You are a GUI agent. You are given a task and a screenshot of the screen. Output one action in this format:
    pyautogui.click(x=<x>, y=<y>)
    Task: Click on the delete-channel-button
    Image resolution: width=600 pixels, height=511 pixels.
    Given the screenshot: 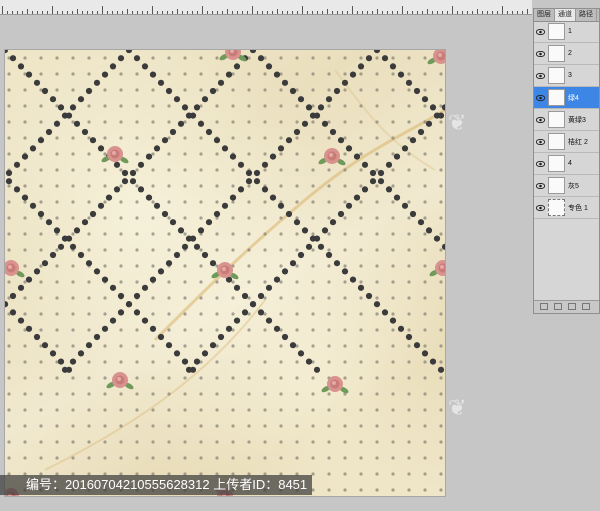 What is the action you would take?
    pyautogui.click(x=586, y=306)
    